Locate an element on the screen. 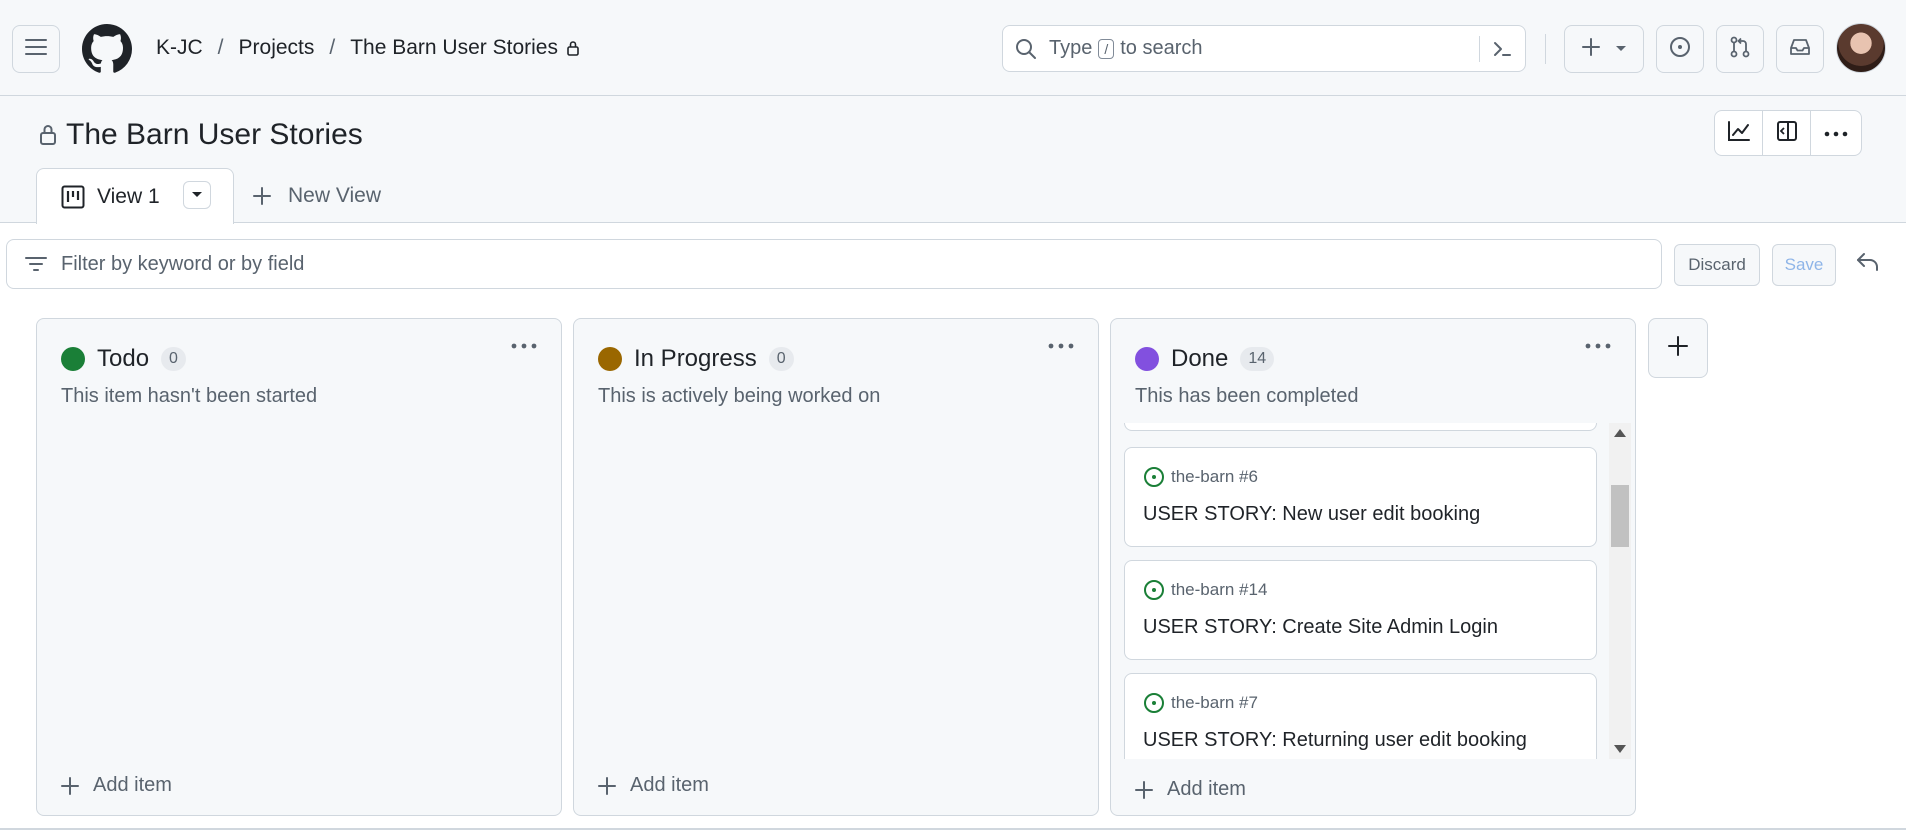 This screenshot has width=1906, height=832. project-board-icon is located at coordinates (73, 197).